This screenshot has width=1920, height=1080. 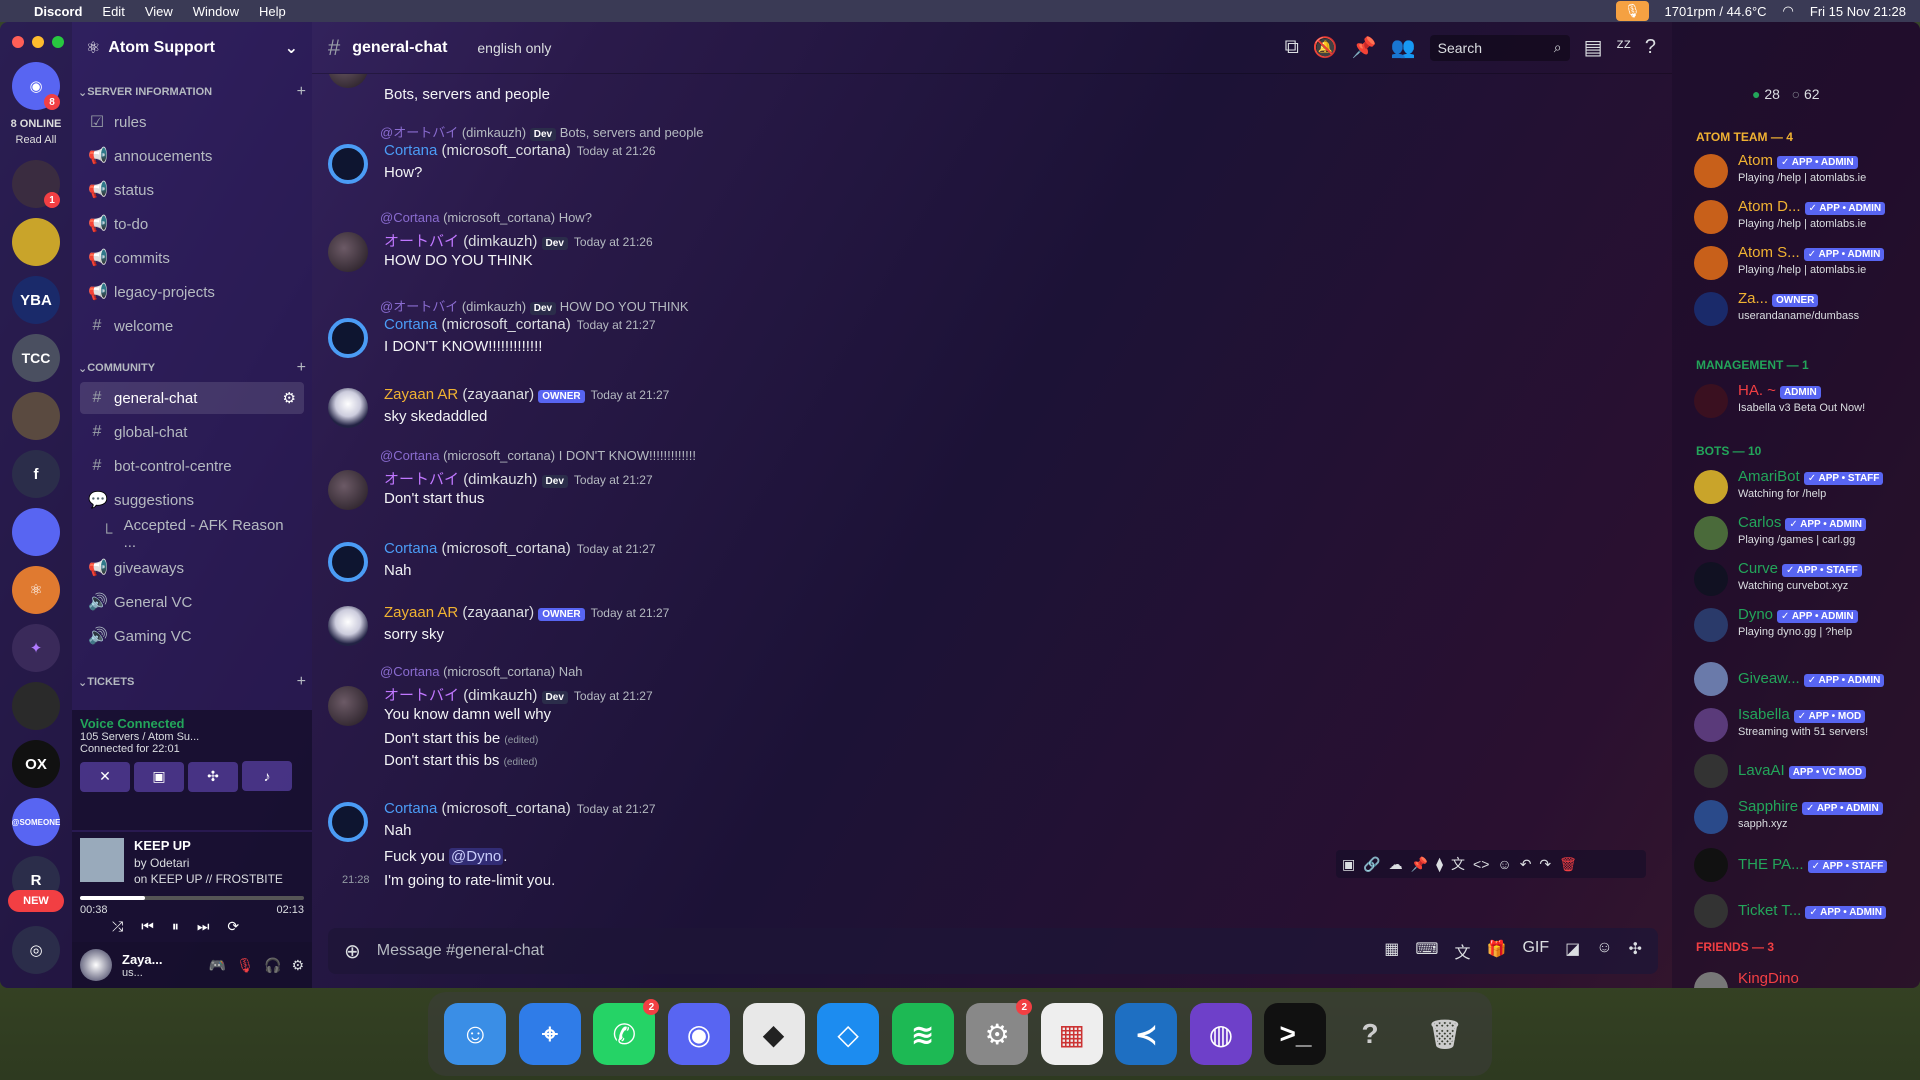 What do you see at coordinates (192, 500) in the screenshot?
I see `channel-suggestions: 💬 suggestions` at bounding box center [192, 500].